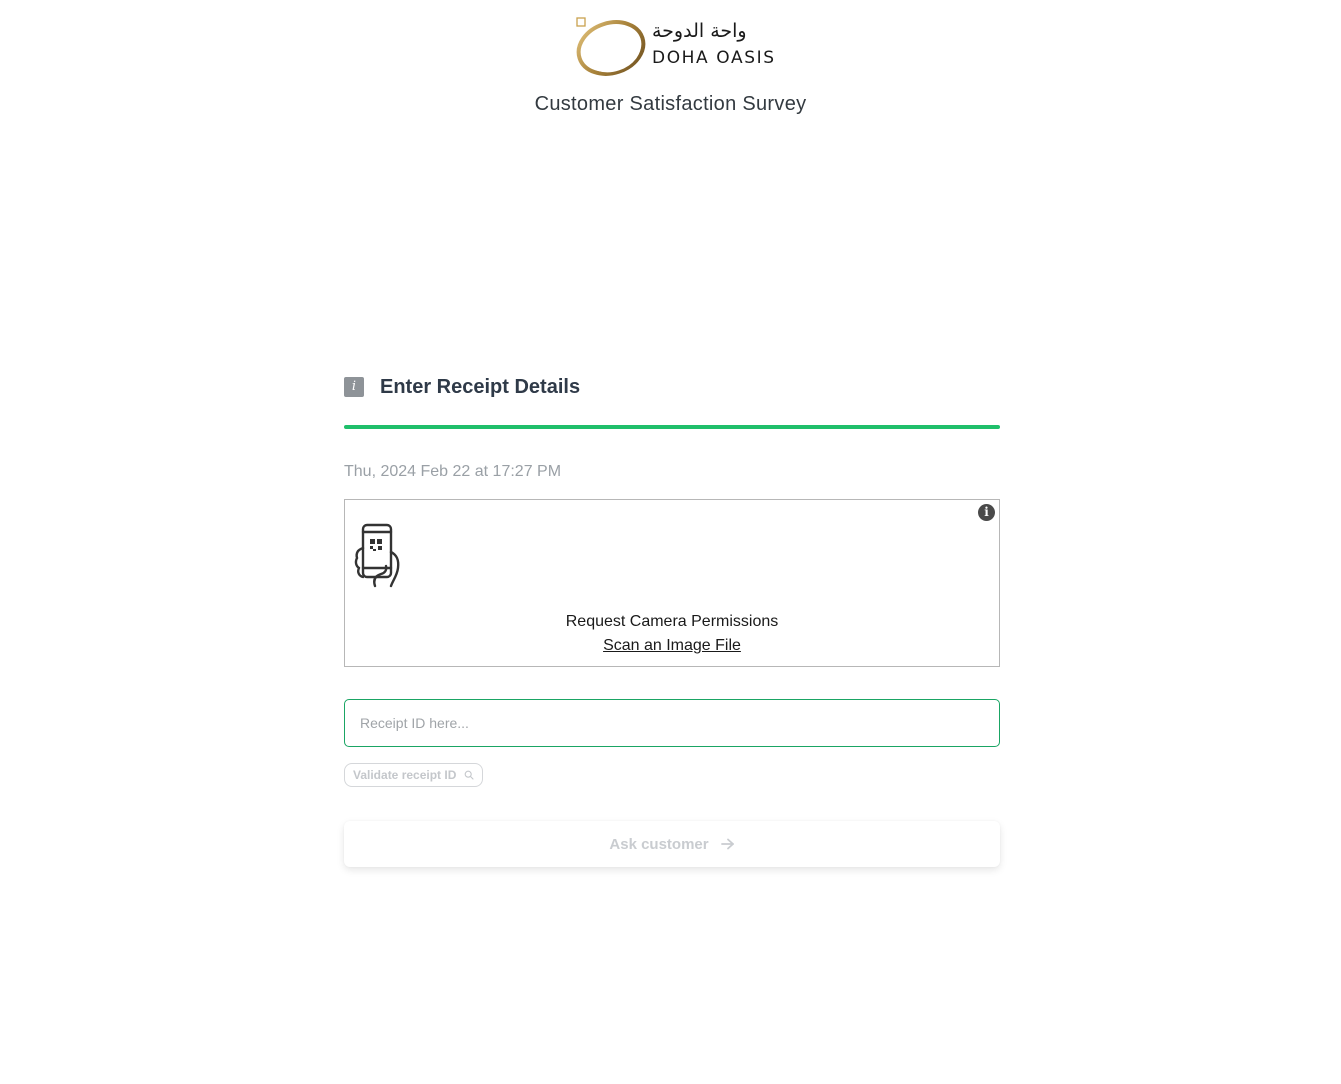 The width and height of the screenshot is (1341, 1084). Describe the element at coordinates (469, 775) in the screenshot. I see `search-icon` at that location.